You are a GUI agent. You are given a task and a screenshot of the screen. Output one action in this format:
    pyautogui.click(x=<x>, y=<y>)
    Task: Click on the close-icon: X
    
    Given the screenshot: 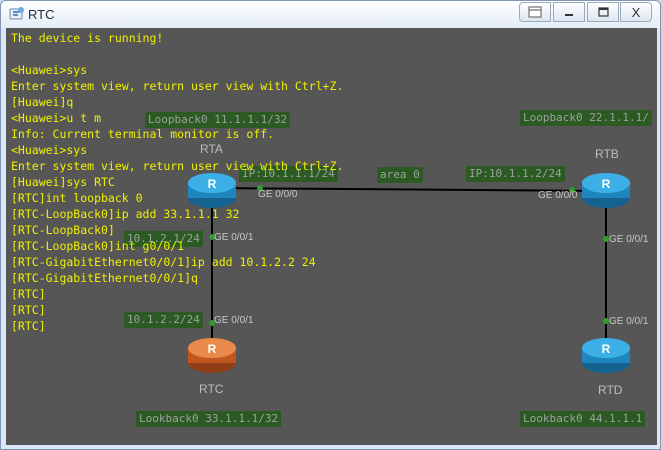 What is the action you would take?
    pyautogui.click(x=636, y=12)
    